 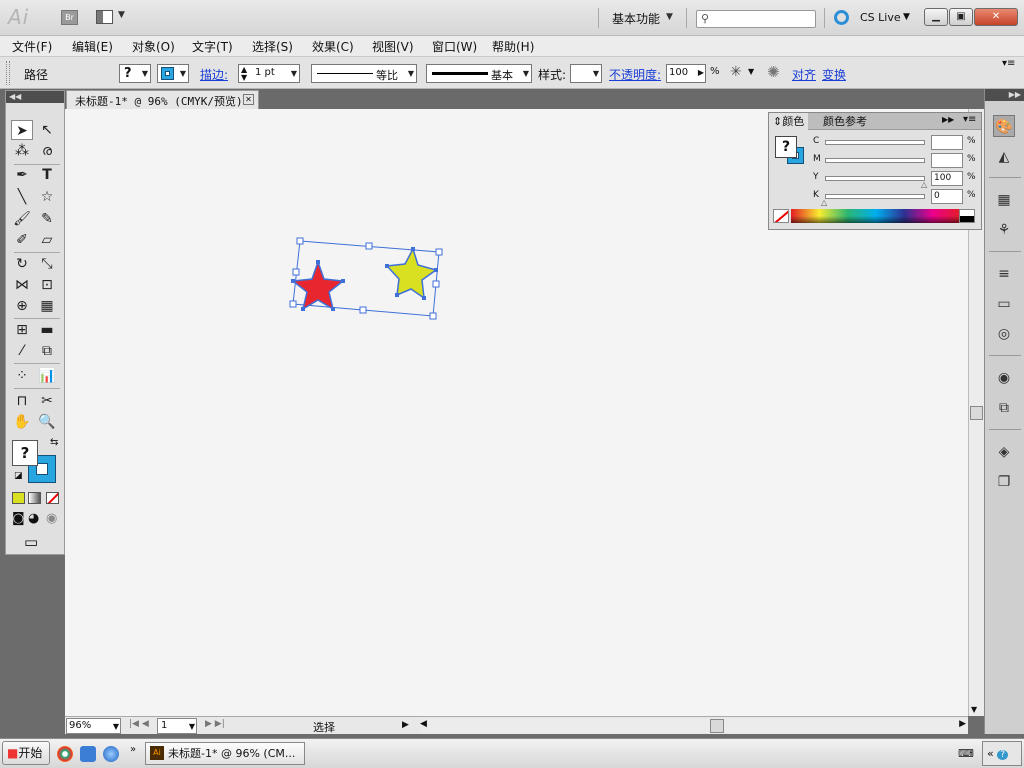 I want to click on black-slider, so click(x=875, y=196).